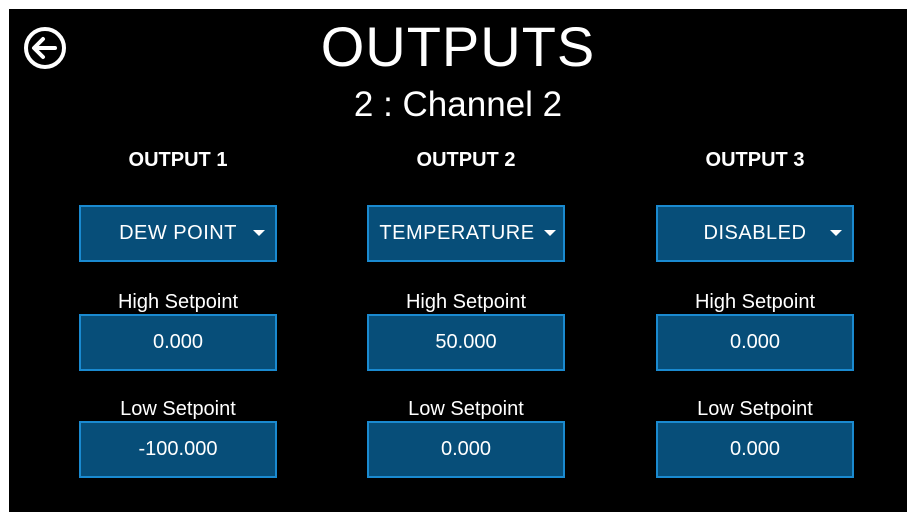 Image resolution: width=907 pixels, height=512 pixels. Describe the element at coordinates (755, 302) in the screenshot. I see `output-3-high-setpoint-label: High Setpoint` at that location.